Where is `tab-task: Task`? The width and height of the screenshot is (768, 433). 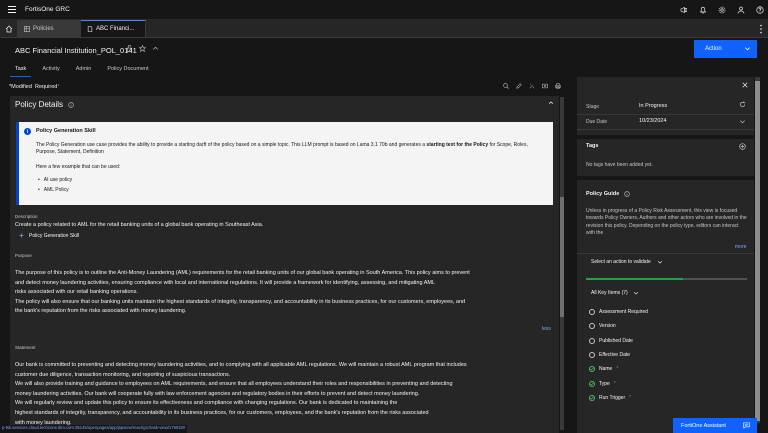
tab-task: Task is located at coordinates (21, 70).